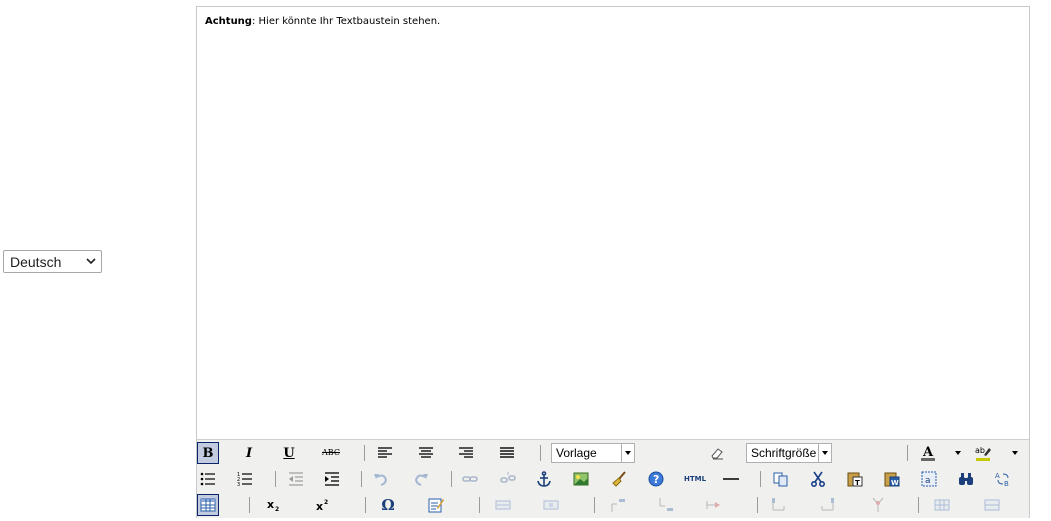 This screenshot has width=1051, height=521. What do you see at coordinates (381, 479) in the screenshot?
I see `undo-button` at bounding box center [381, 479].